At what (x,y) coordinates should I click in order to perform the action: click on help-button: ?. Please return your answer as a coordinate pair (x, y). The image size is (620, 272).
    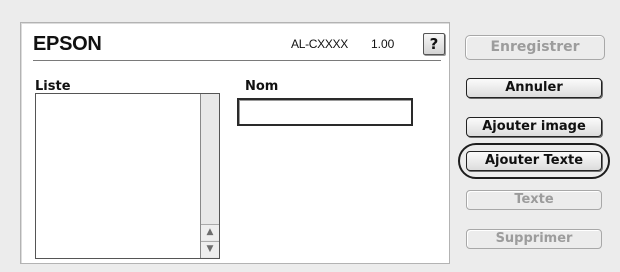
    Looking at the image, I should click on (434, 44).